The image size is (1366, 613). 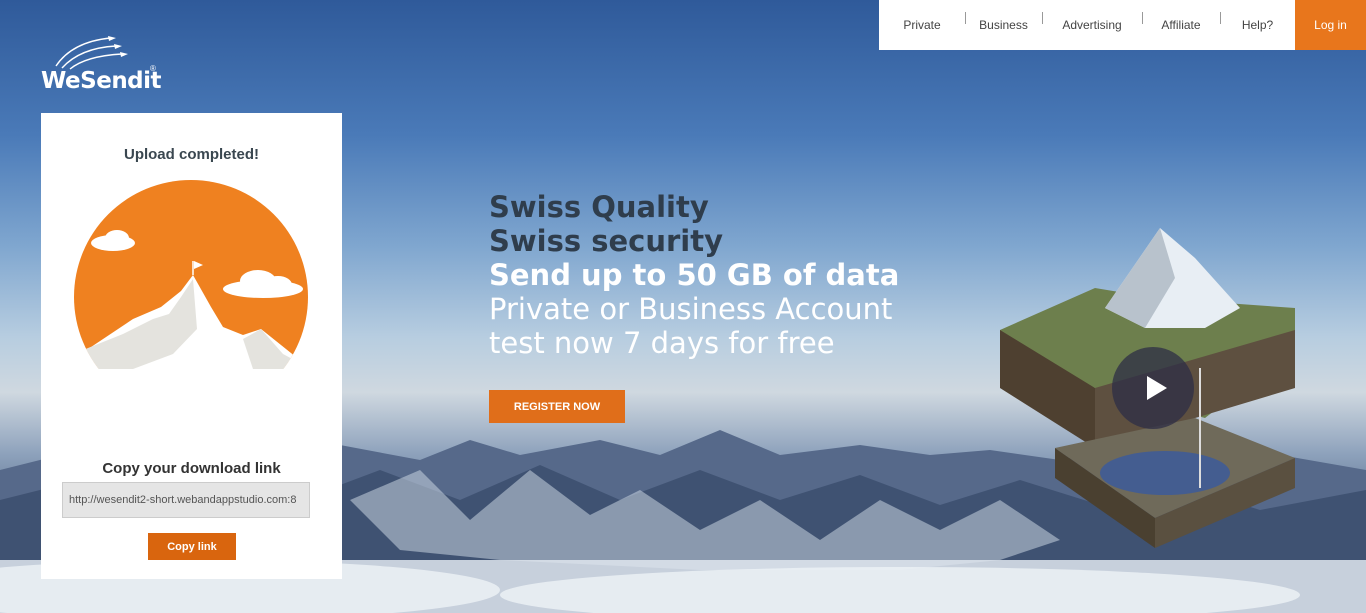 What do you see at coordinates (153, 68) in the screenshot?
I see `registered-mark: ®` at bounding box center [153, 68].